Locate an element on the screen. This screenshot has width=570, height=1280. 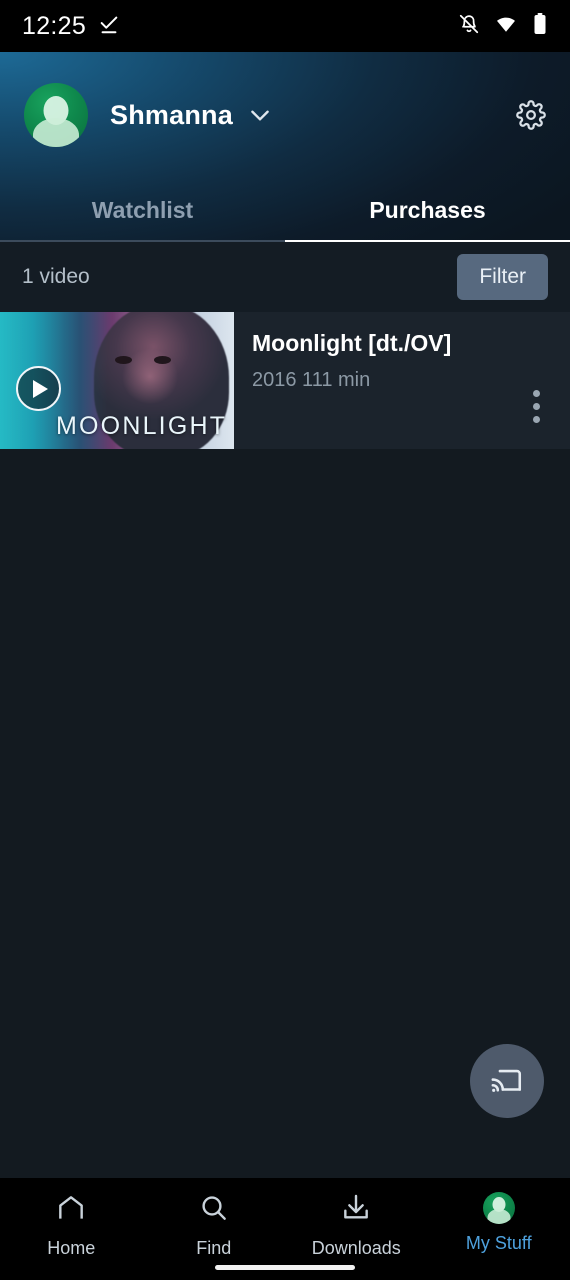
nav-label-find: Find is located at coordinates (214, 1248).